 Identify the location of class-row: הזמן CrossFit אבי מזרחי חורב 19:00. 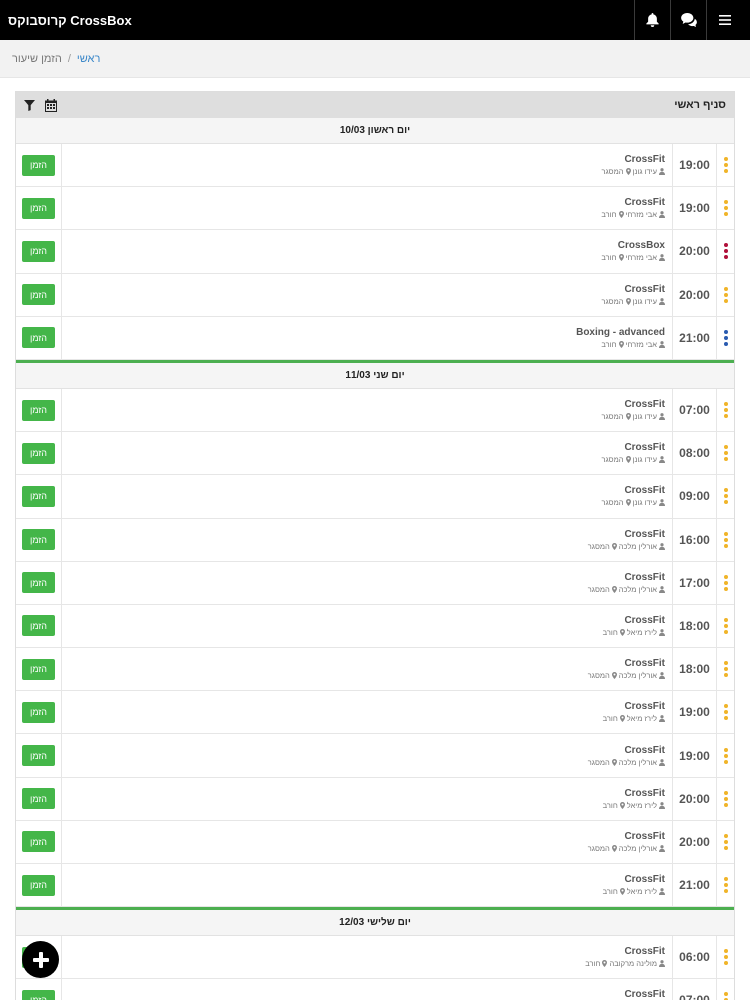
(375, 209).